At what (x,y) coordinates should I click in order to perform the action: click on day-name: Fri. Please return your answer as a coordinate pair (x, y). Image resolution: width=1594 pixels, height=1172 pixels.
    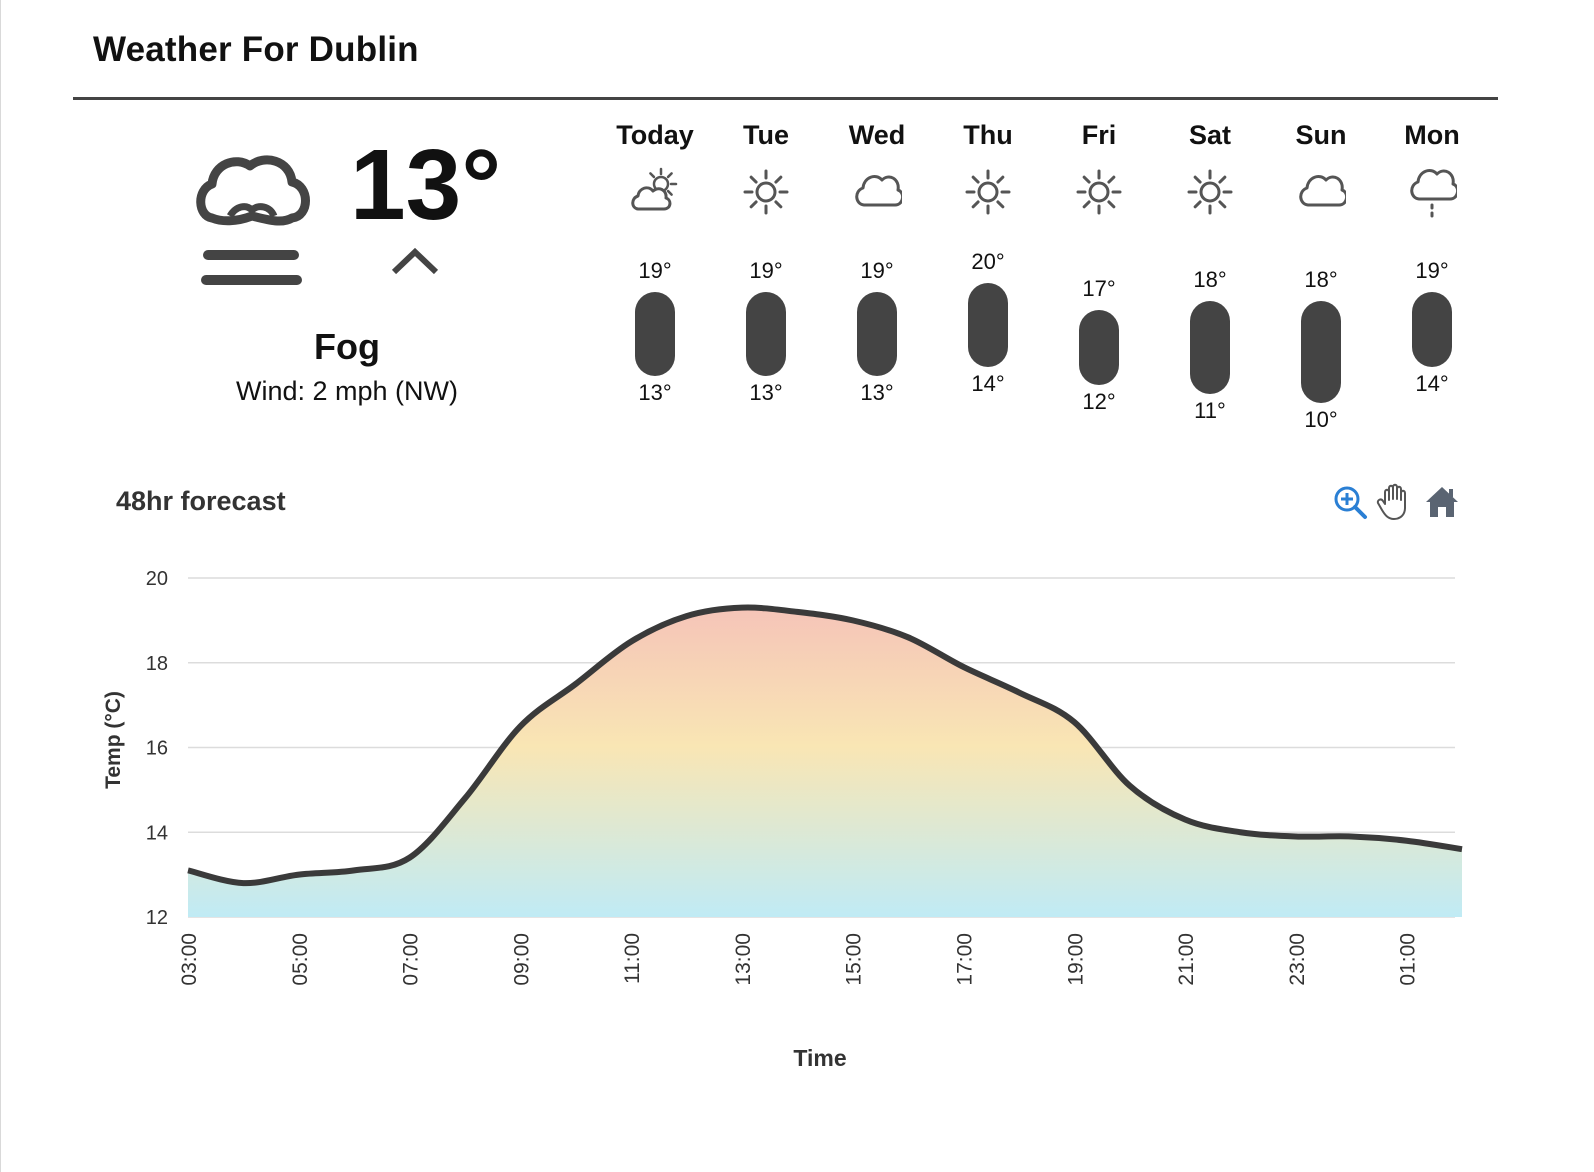
    Looking at the image, I should click on (1099, 135).